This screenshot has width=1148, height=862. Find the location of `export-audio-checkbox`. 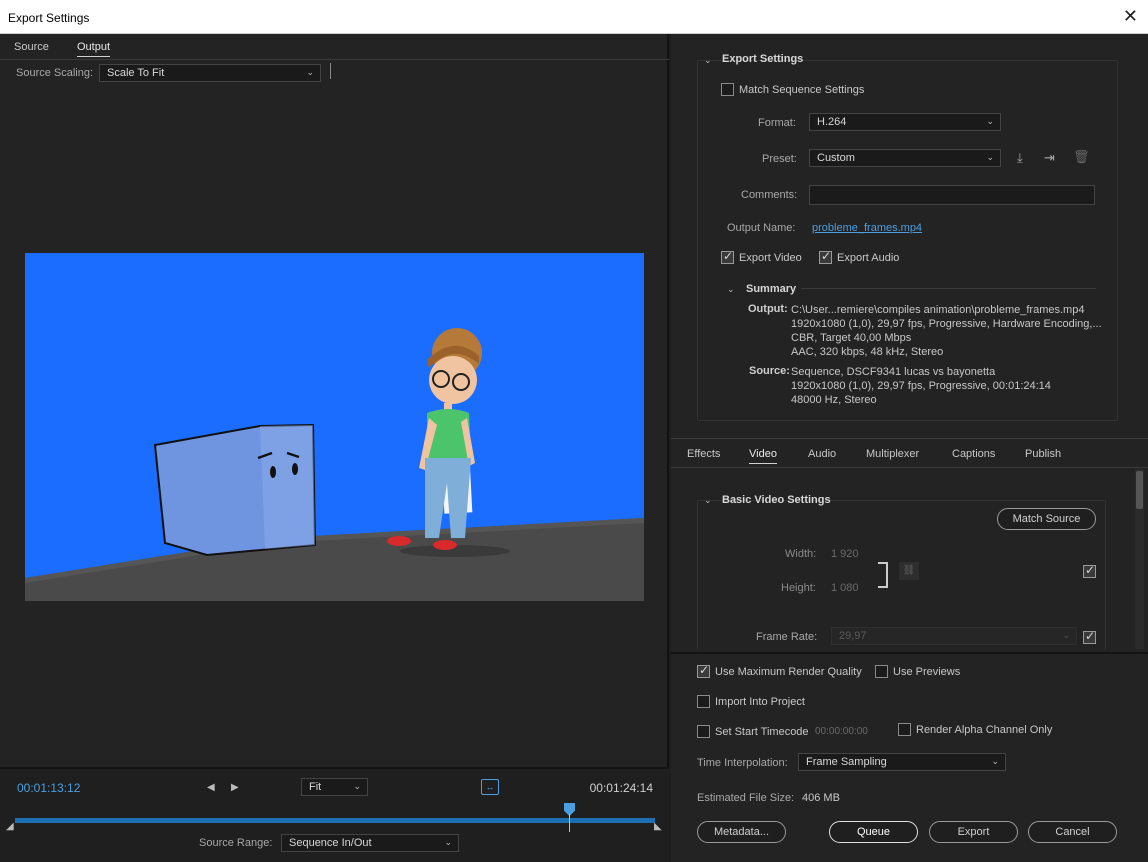

export-audio-checkbox is located at coordinates (825, 256).